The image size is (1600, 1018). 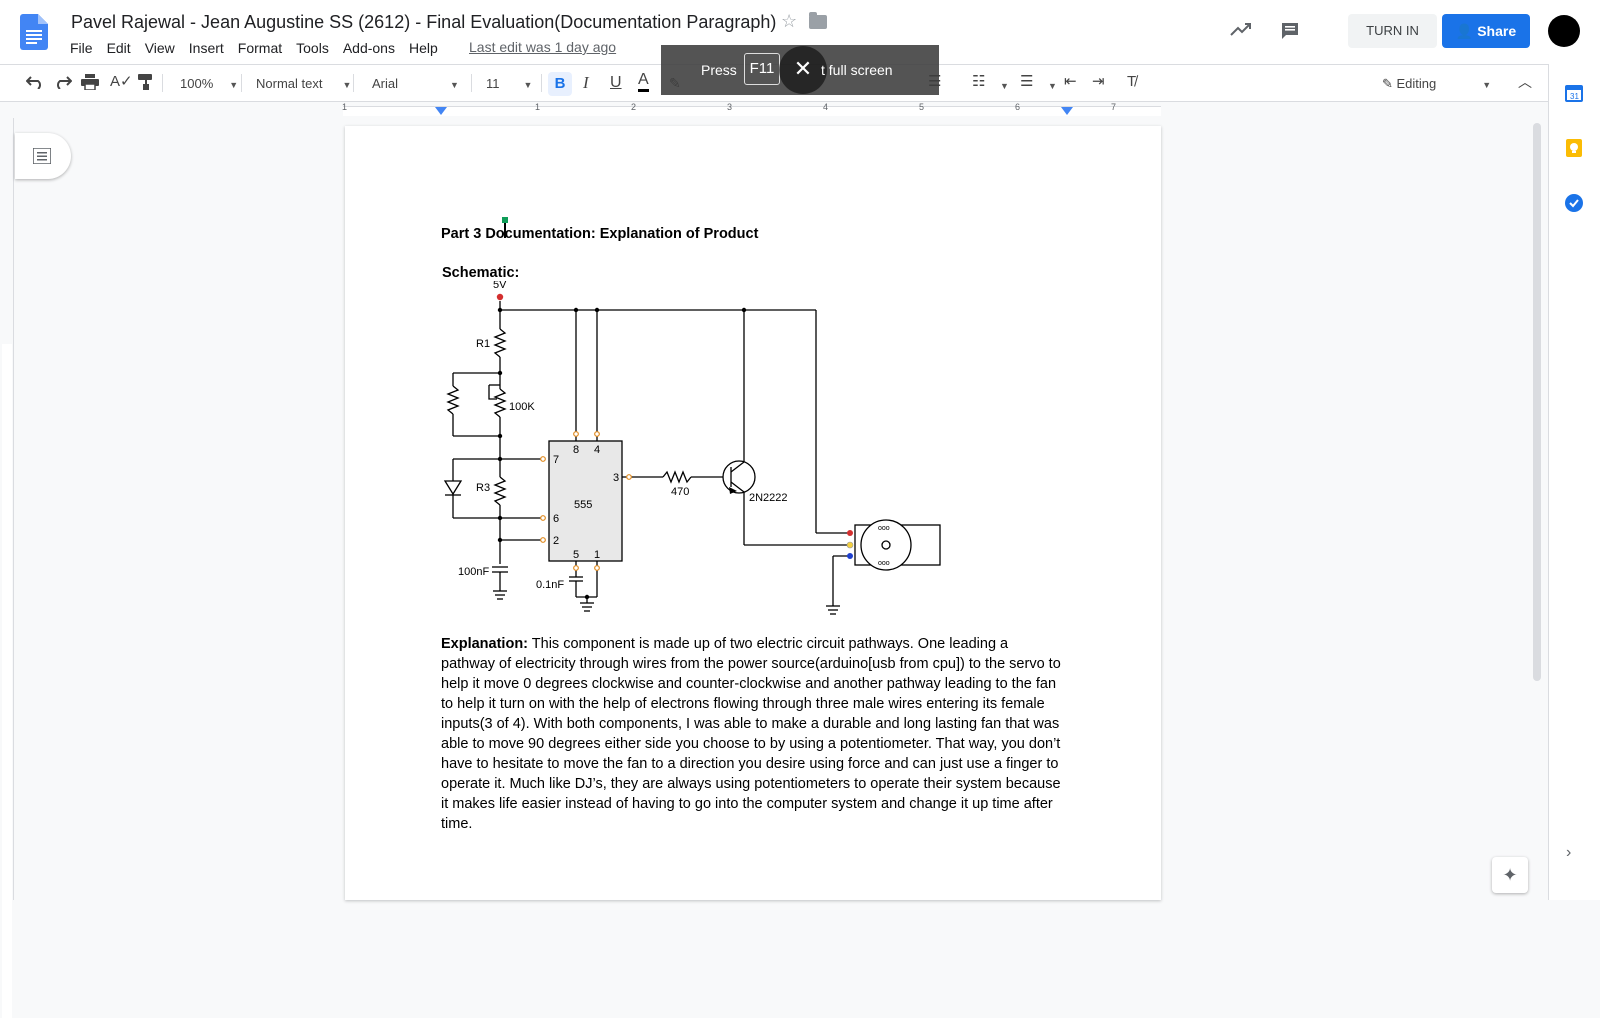 What do you see at coordinates (43, 156) in the screenshot?
I see `document-outline-button` at bounding box center [43, 156].